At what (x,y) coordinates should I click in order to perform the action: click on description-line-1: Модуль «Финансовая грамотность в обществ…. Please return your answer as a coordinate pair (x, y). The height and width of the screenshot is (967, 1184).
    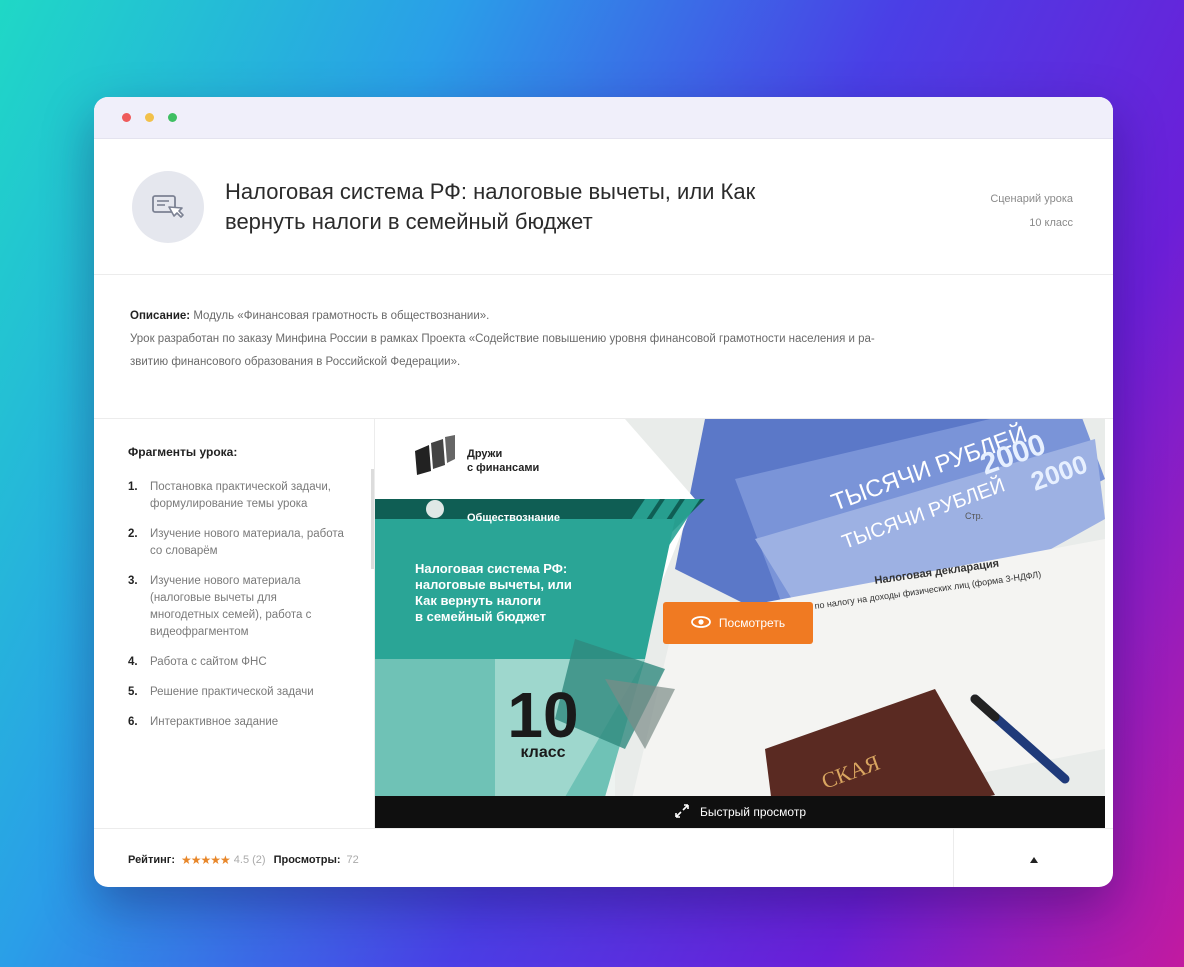
    Looking at the image, I should click on (341, 316).